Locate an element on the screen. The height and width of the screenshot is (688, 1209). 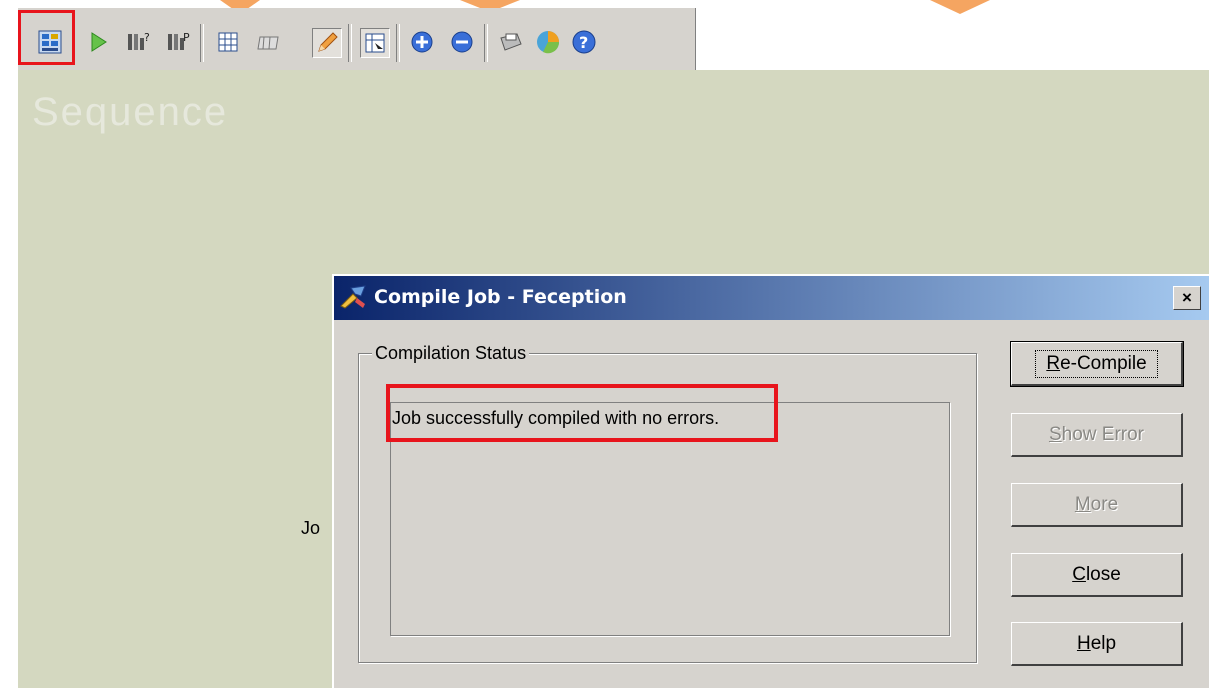
mnemonic: M is located at coordinates (1082, 504).